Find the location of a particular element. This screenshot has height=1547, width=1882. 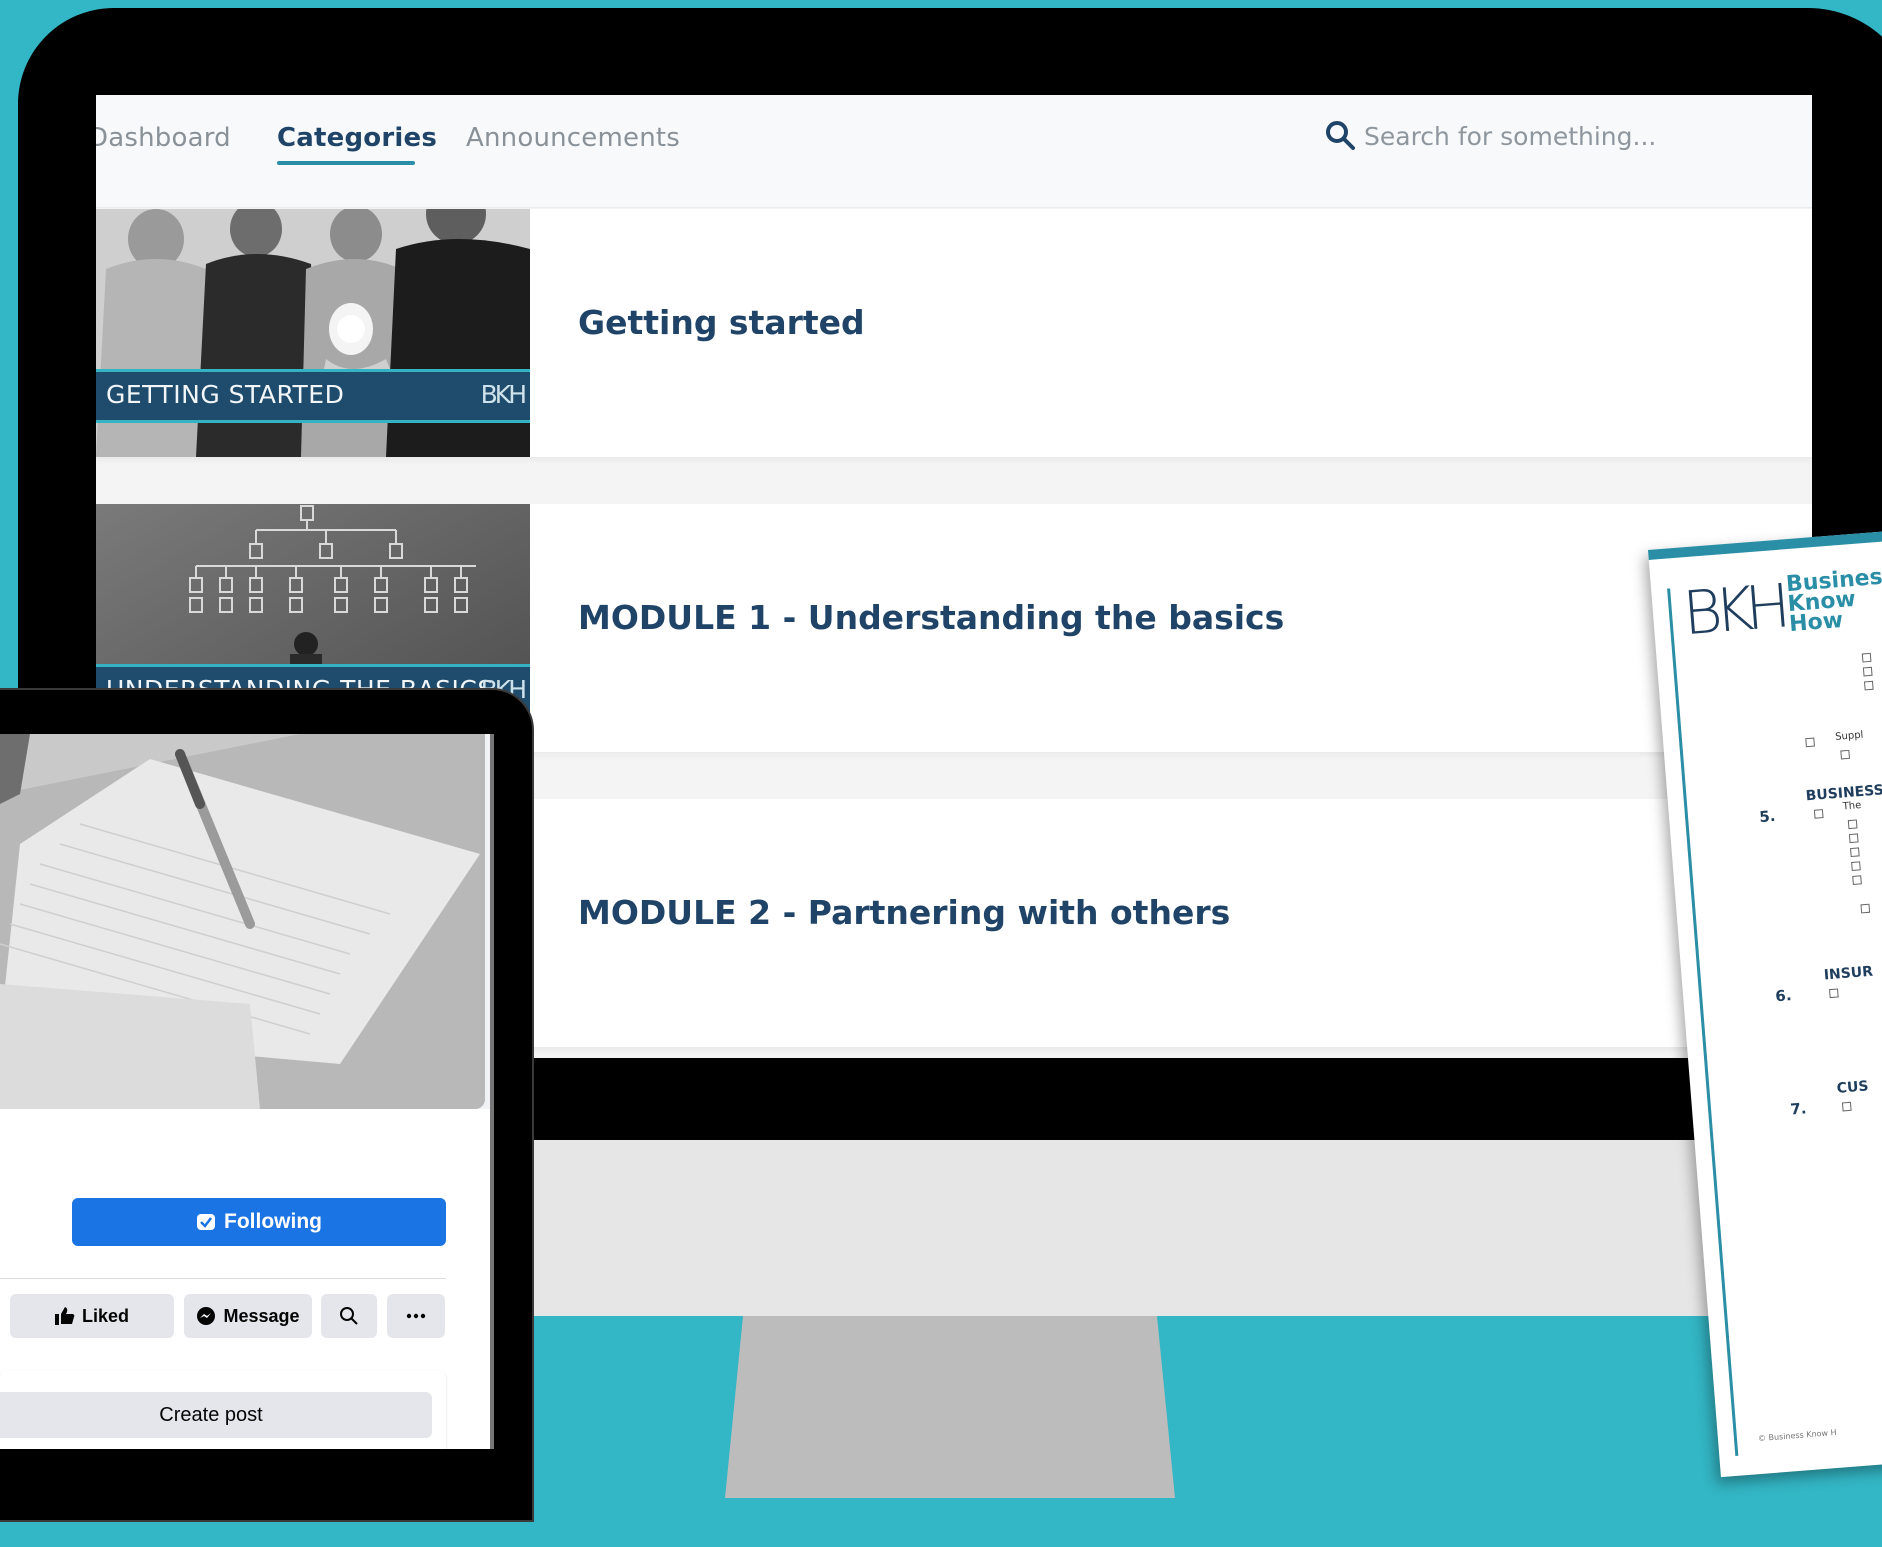

thumbnail-label: GETTING STARTED is located at coordinates (225, 394).